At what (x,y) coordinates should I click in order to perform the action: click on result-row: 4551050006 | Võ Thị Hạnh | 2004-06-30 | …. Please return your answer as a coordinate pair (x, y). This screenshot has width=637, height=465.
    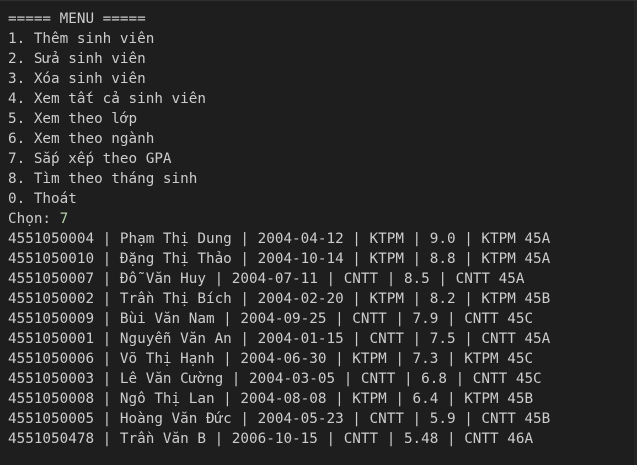
    Looking at the image, I should click on (271, 359).